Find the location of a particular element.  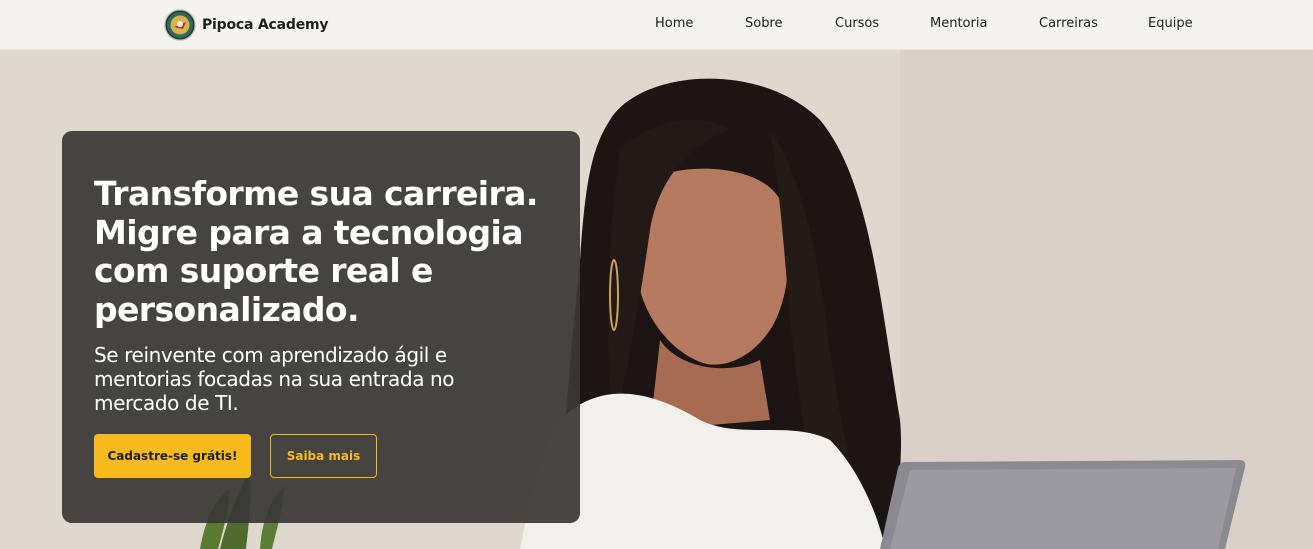

nav-link-equipe: Equipe is located at coordinates (1170, 23).